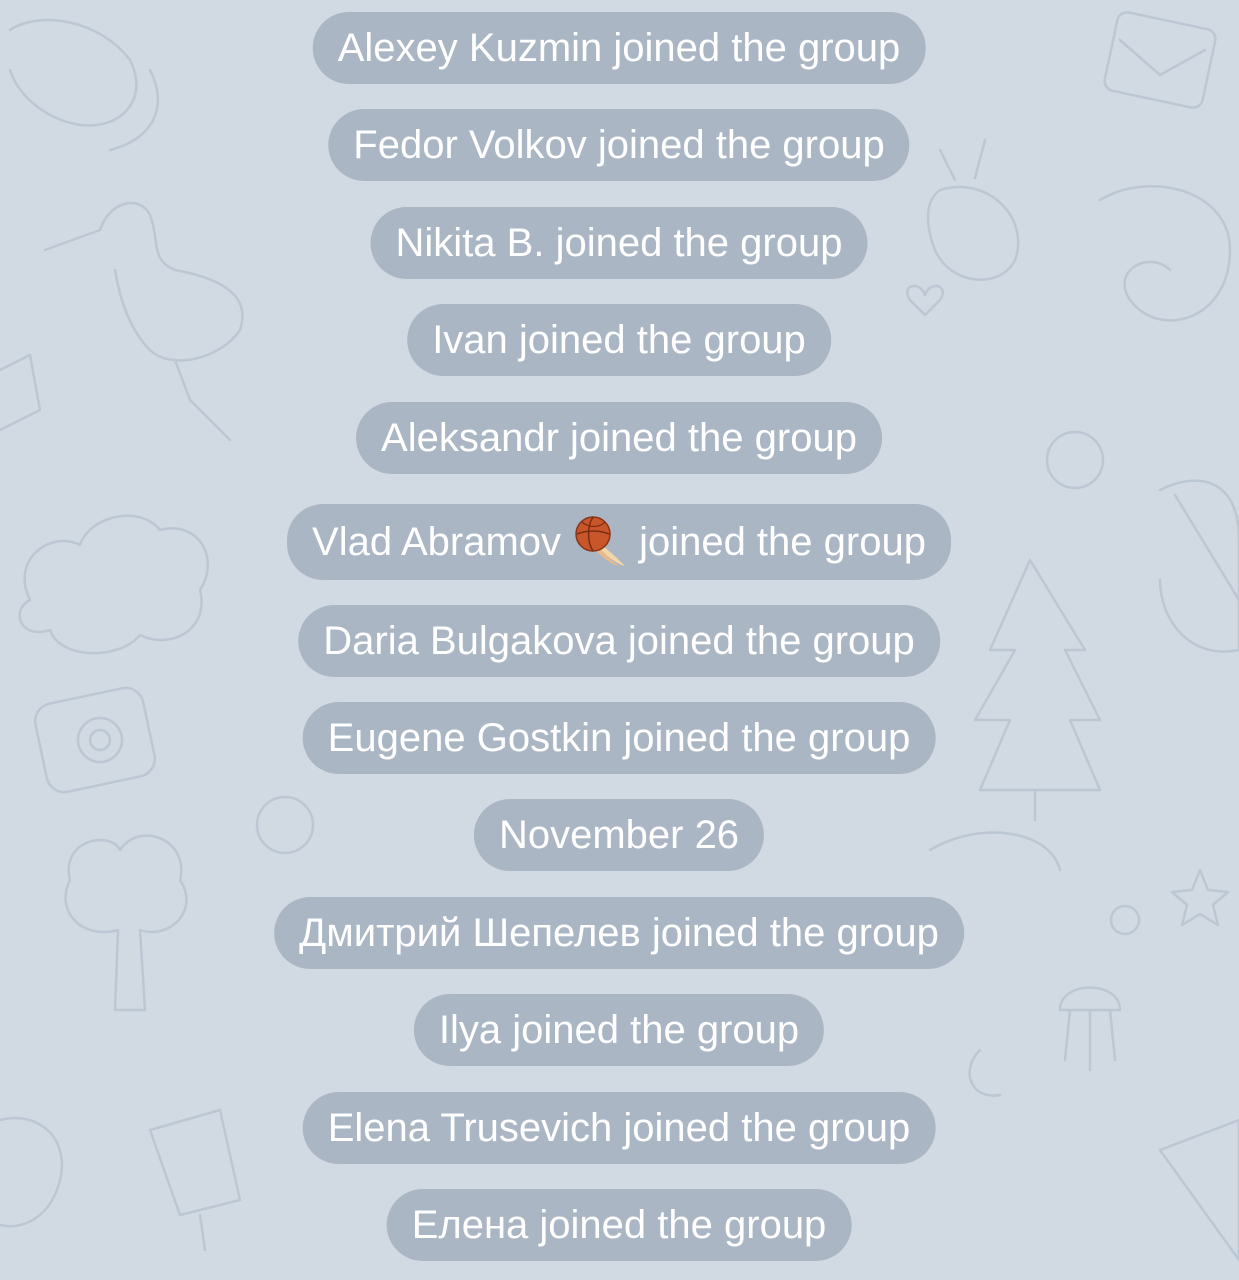  What do you see at coordinates (619, 835) in the screenshot?
I see `date-separator: November 26` at bounding box center [619, 835].